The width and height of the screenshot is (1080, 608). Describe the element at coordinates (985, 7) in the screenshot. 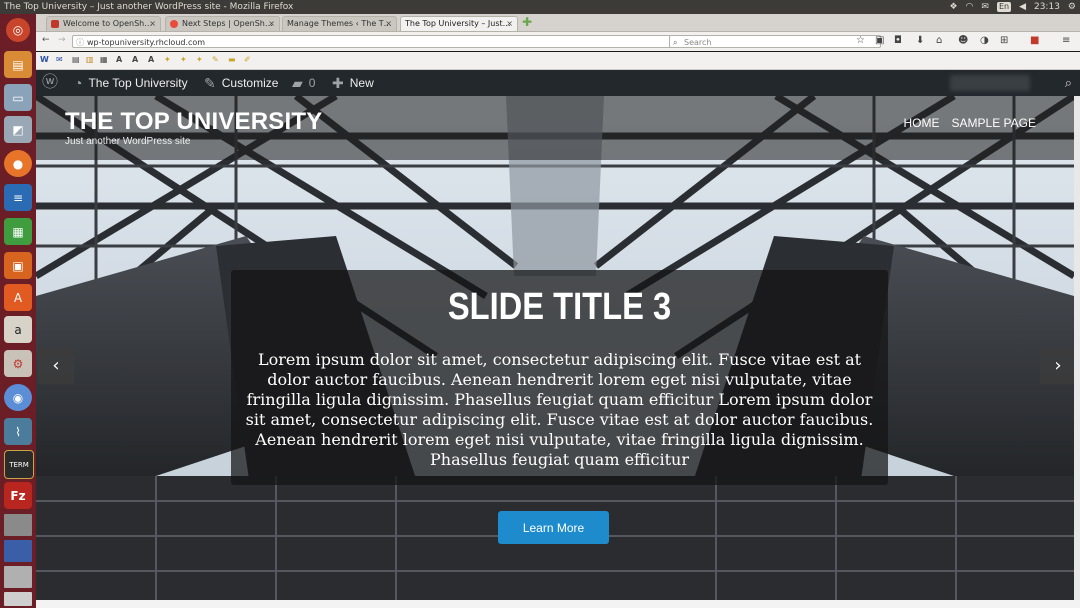

I see `mail-icon: ✉` at that location.